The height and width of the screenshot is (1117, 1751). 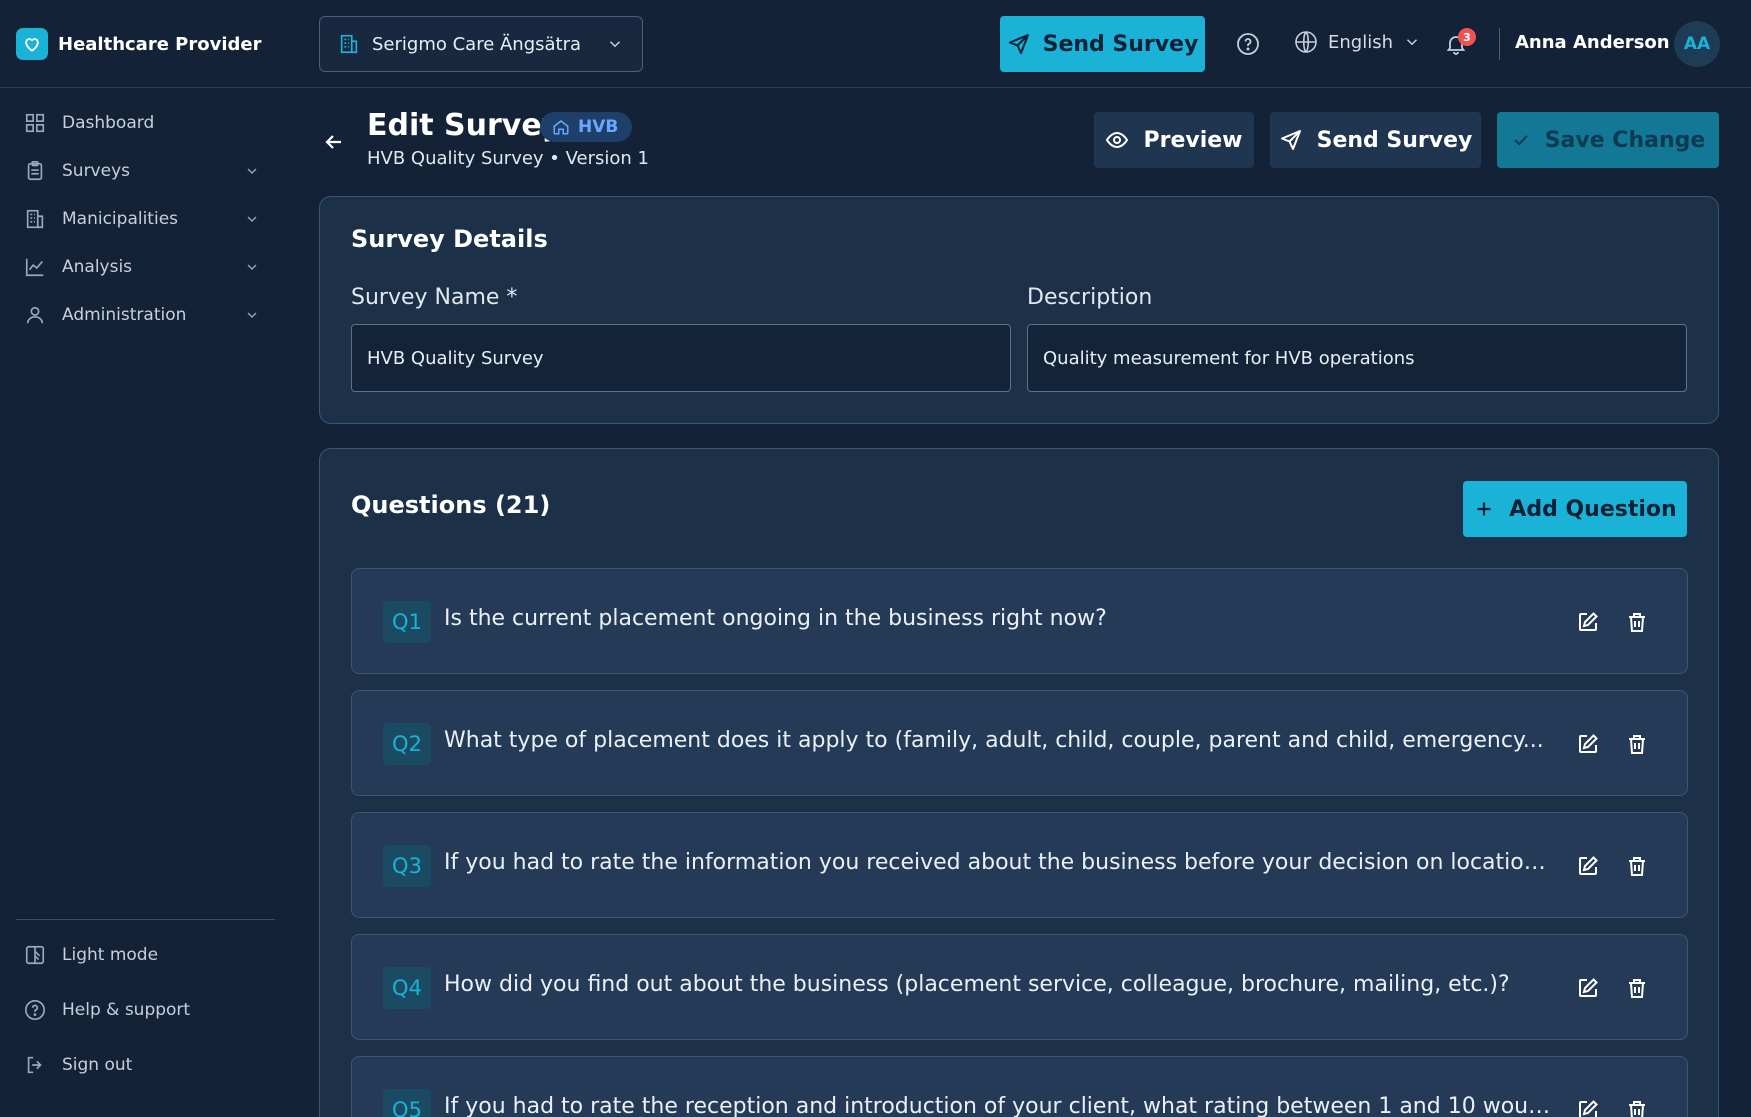 I want to click on sidebar-item-label: Administration, so click(x=124, y=315).